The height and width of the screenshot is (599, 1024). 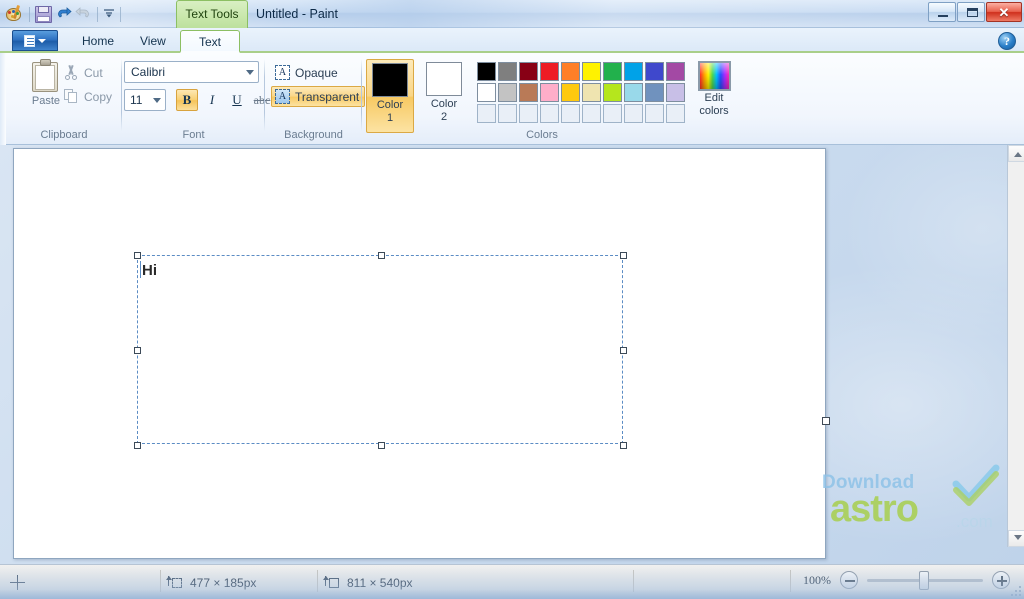 What do you see at coordinates (1016, 153) in the screenshot?
I see `scroll-up-button` at bounding box center [1016, 153].